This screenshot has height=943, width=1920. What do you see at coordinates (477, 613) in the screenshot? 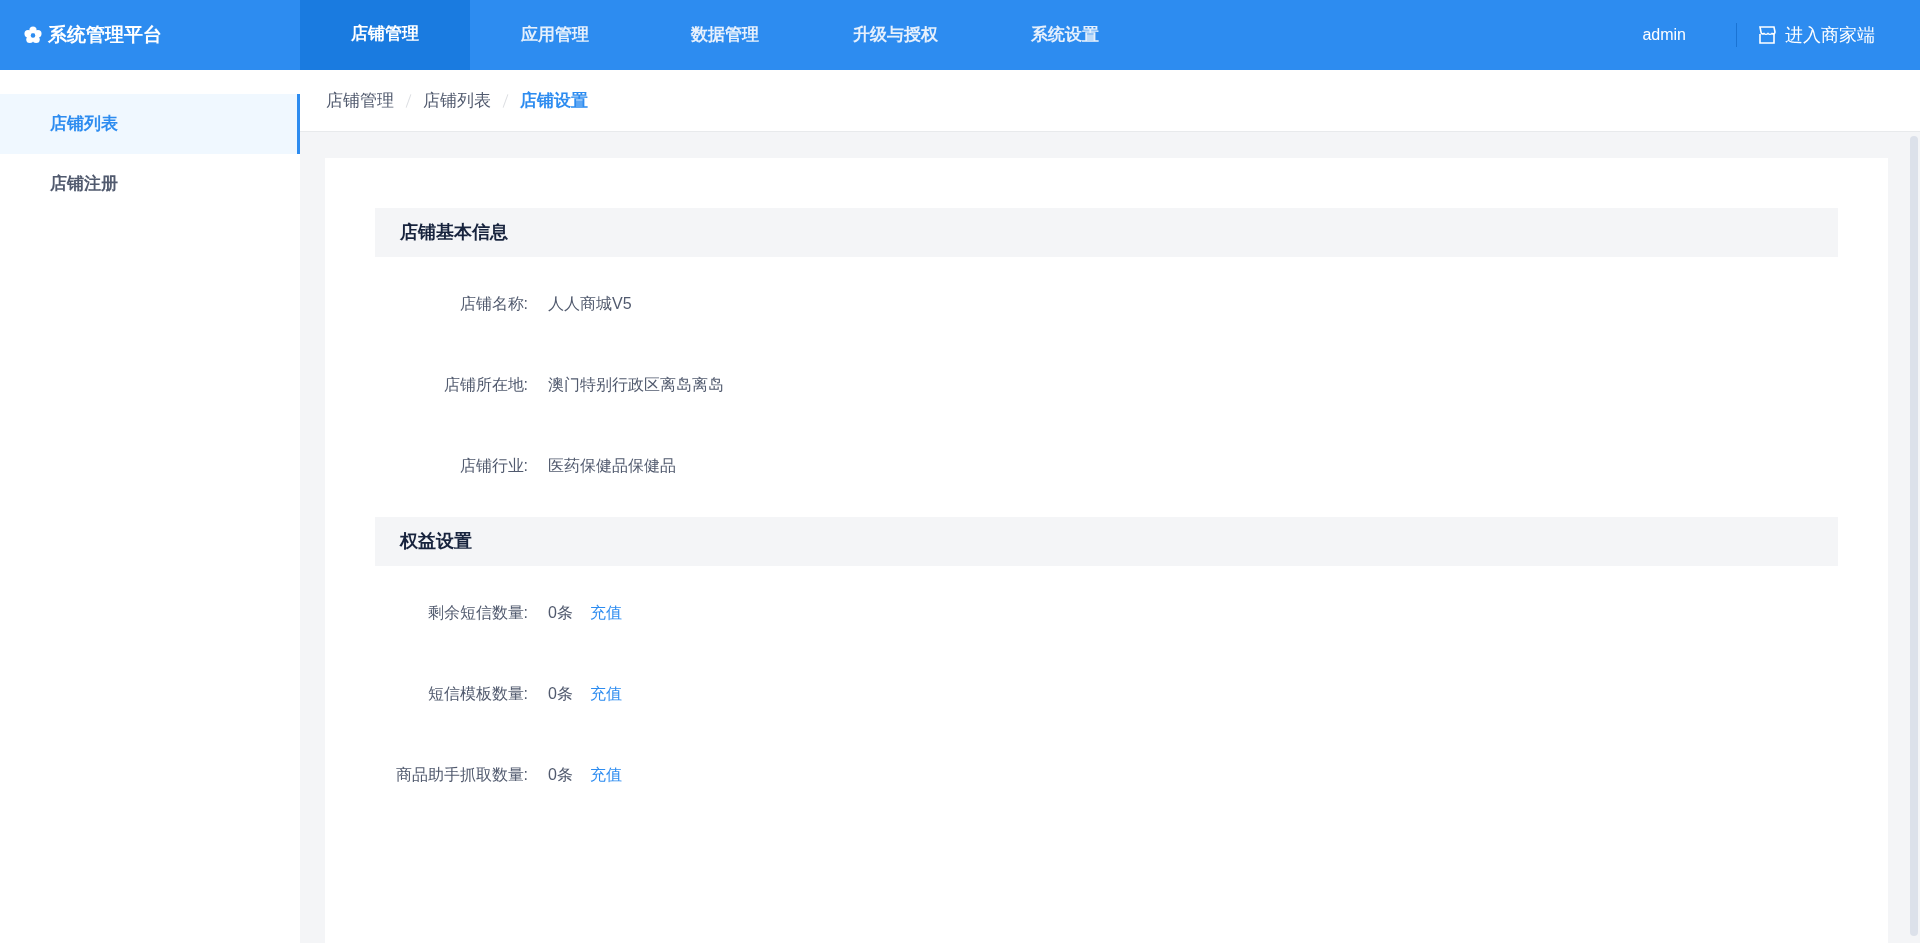
I see `field-label: 剩余短信数量:` at bounding box center [477, 613].